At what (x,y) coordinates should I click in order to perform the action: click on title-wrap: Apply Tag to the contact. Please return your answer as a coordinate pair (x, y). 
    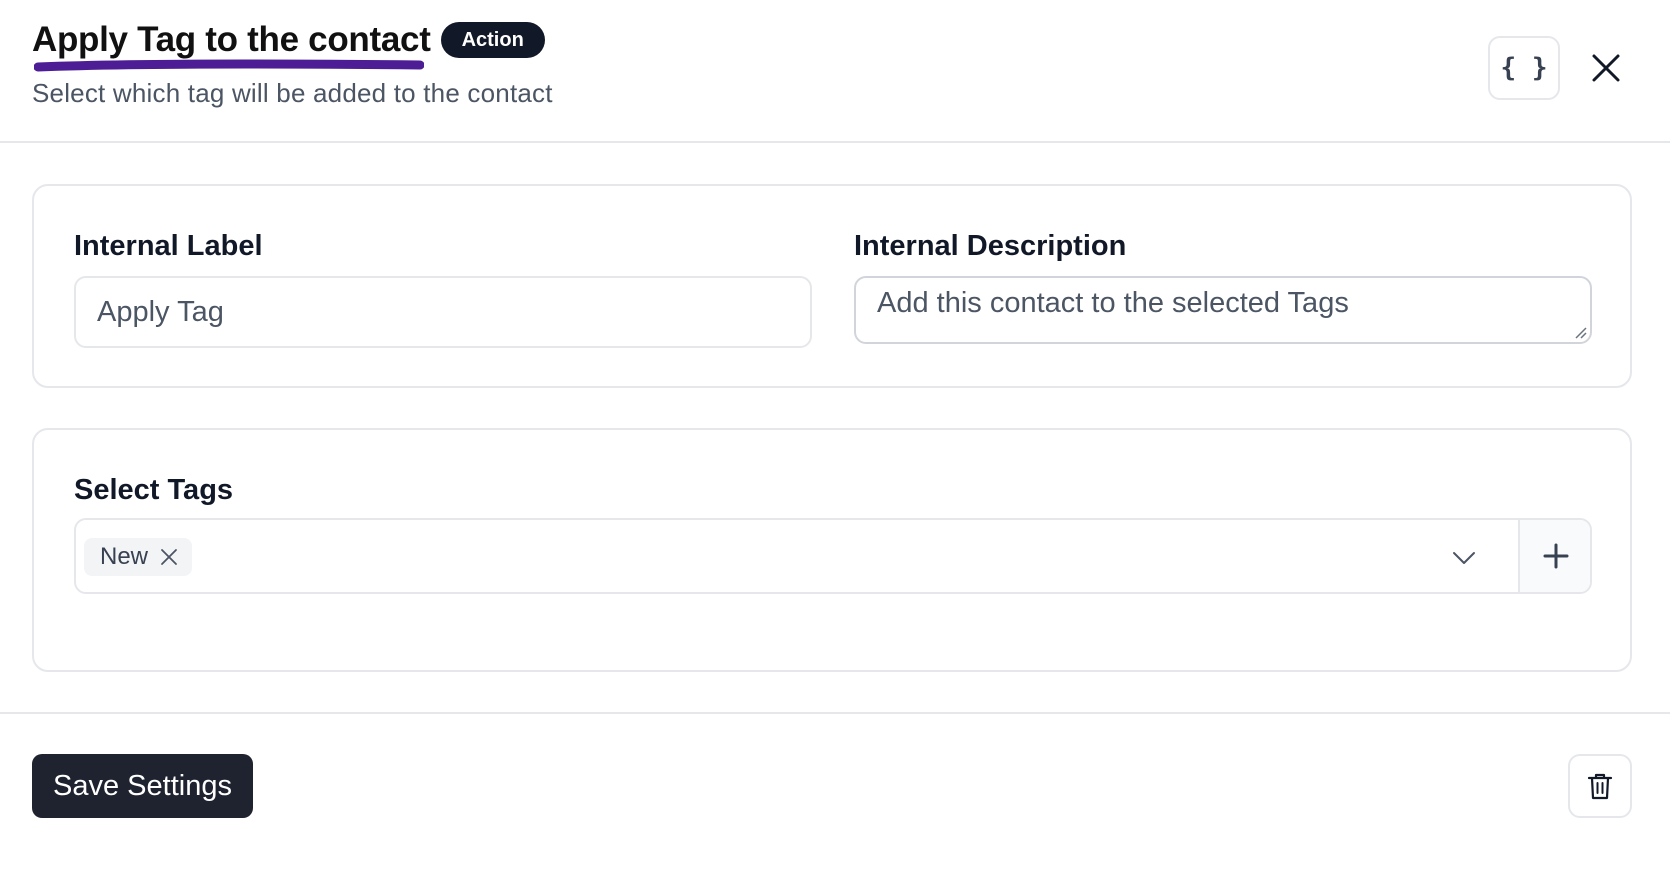
    Looking at the image, I should click on (231, 45).